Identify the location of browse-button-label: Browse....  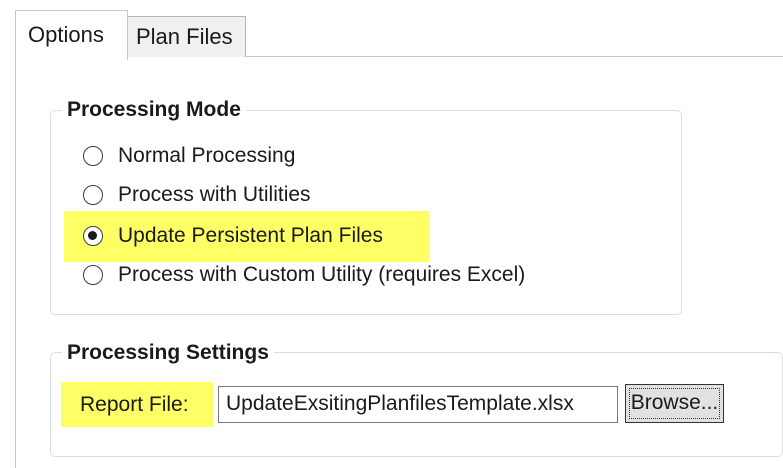
(674, 402).